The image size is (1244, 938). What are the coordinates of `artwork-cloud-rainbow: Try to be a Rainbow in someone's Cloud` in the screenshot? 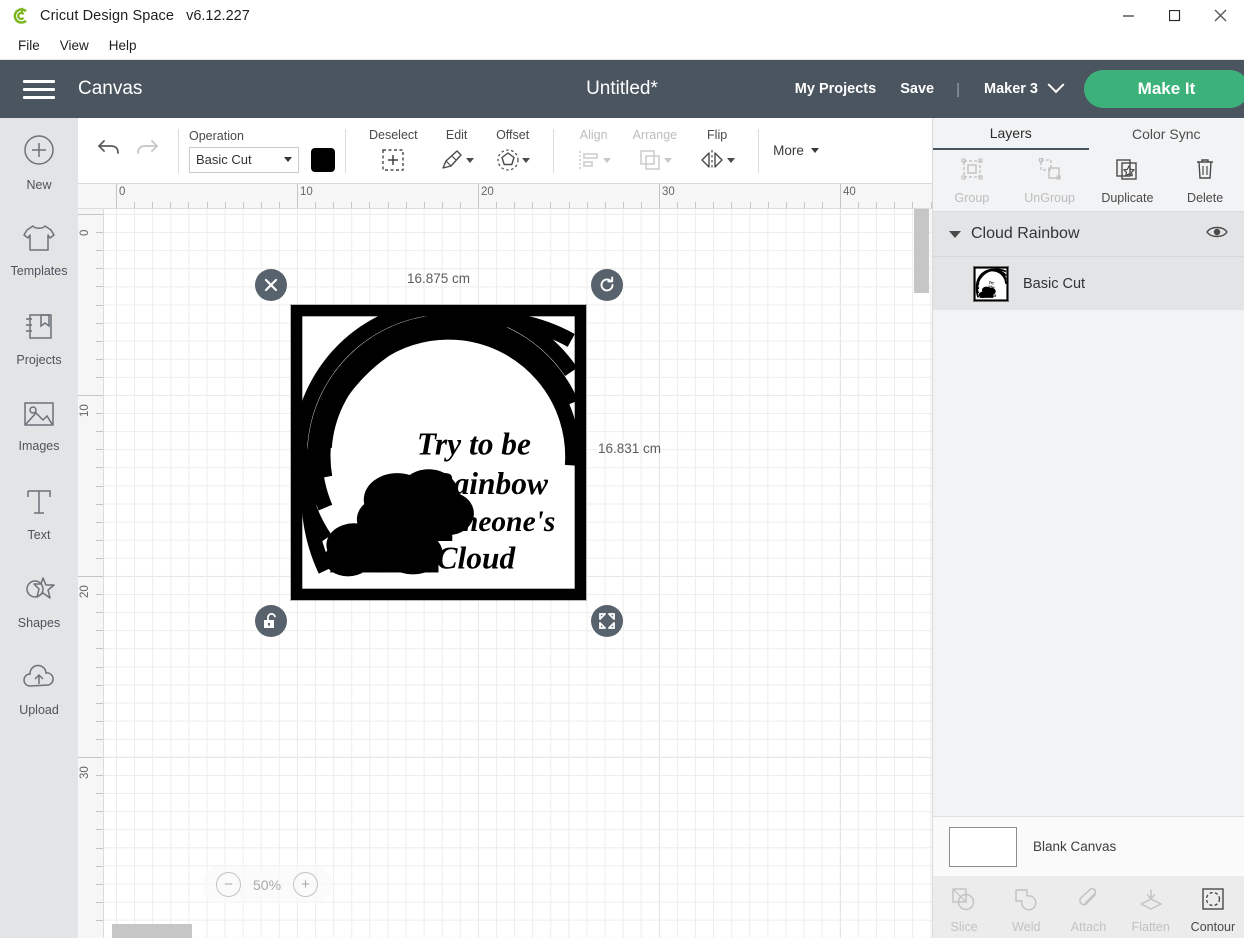 It's located at (438, 452).